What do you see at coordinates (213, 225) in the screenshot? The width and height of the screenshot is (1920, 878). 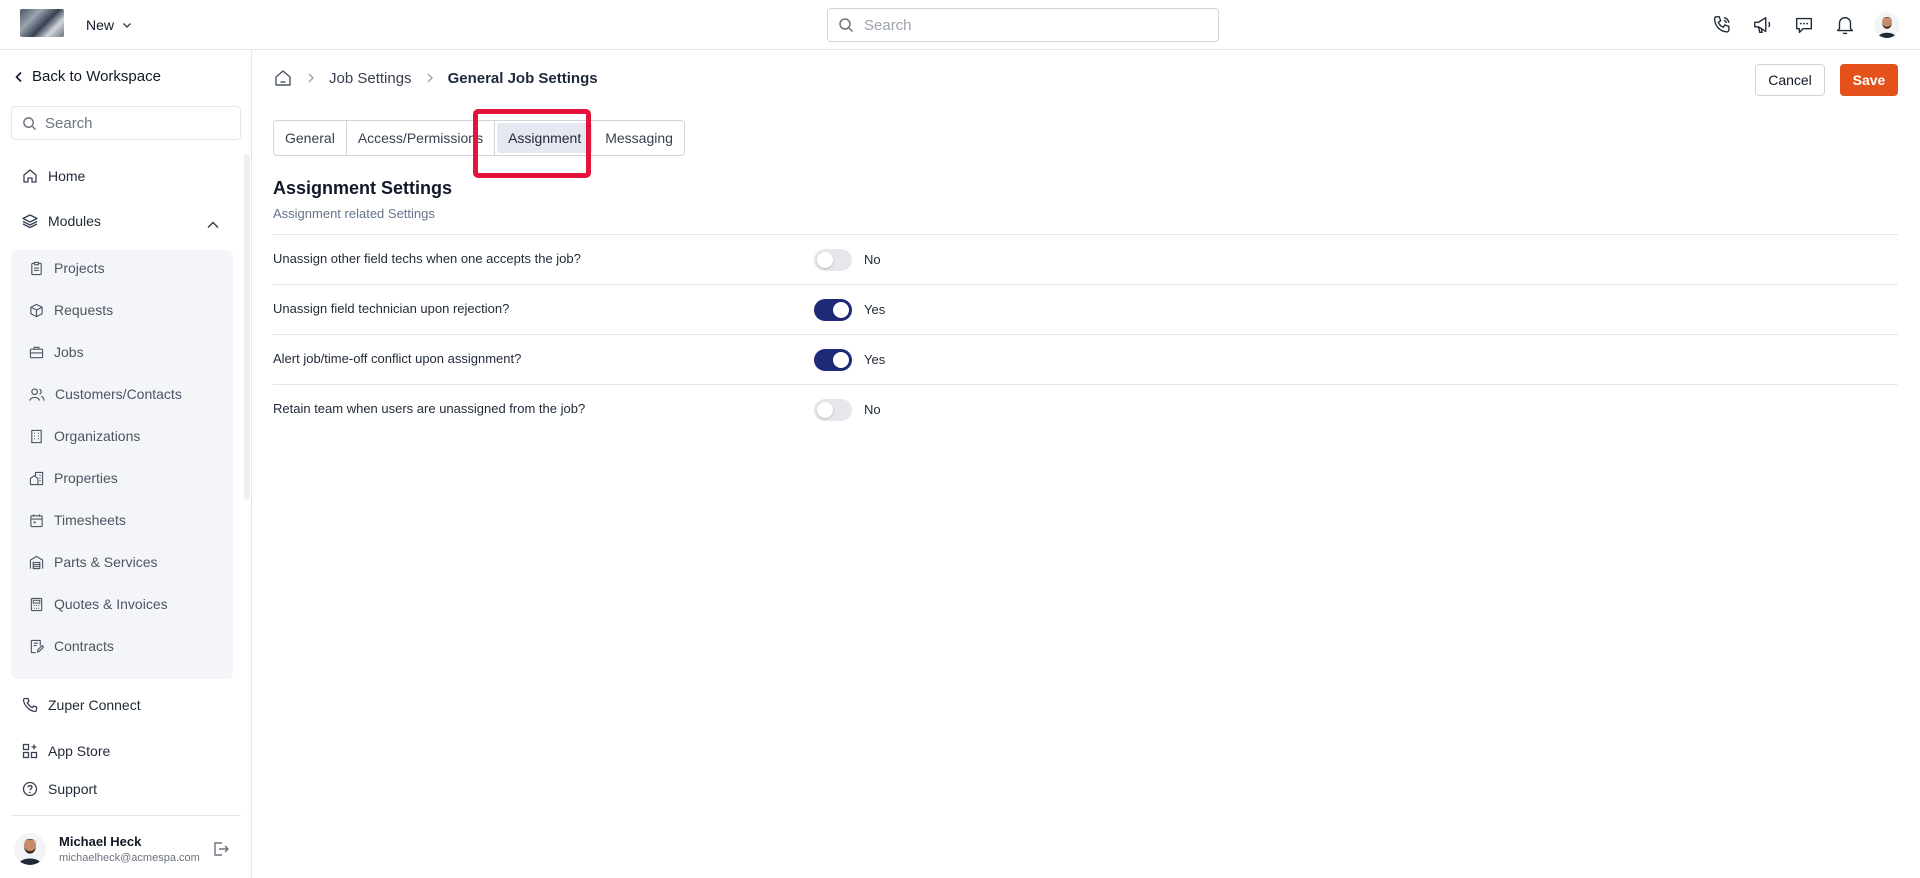 I see `chevron-up-icon` at bounding box center [213, 225].